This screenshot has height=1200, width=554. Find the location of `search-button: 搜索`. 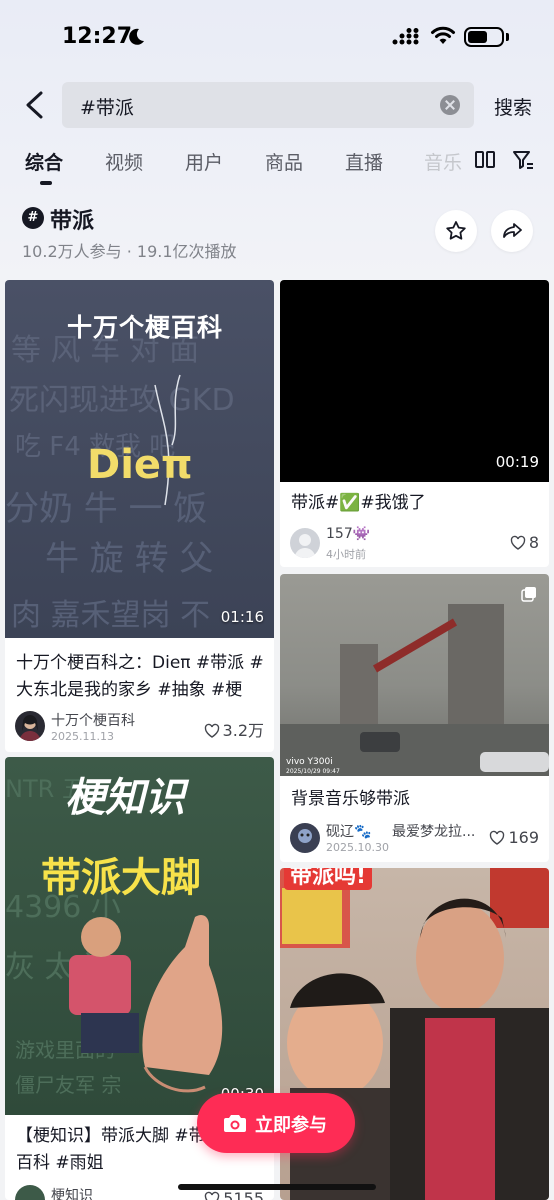

search-button: 搜索 is located at coordinates (513, 106).